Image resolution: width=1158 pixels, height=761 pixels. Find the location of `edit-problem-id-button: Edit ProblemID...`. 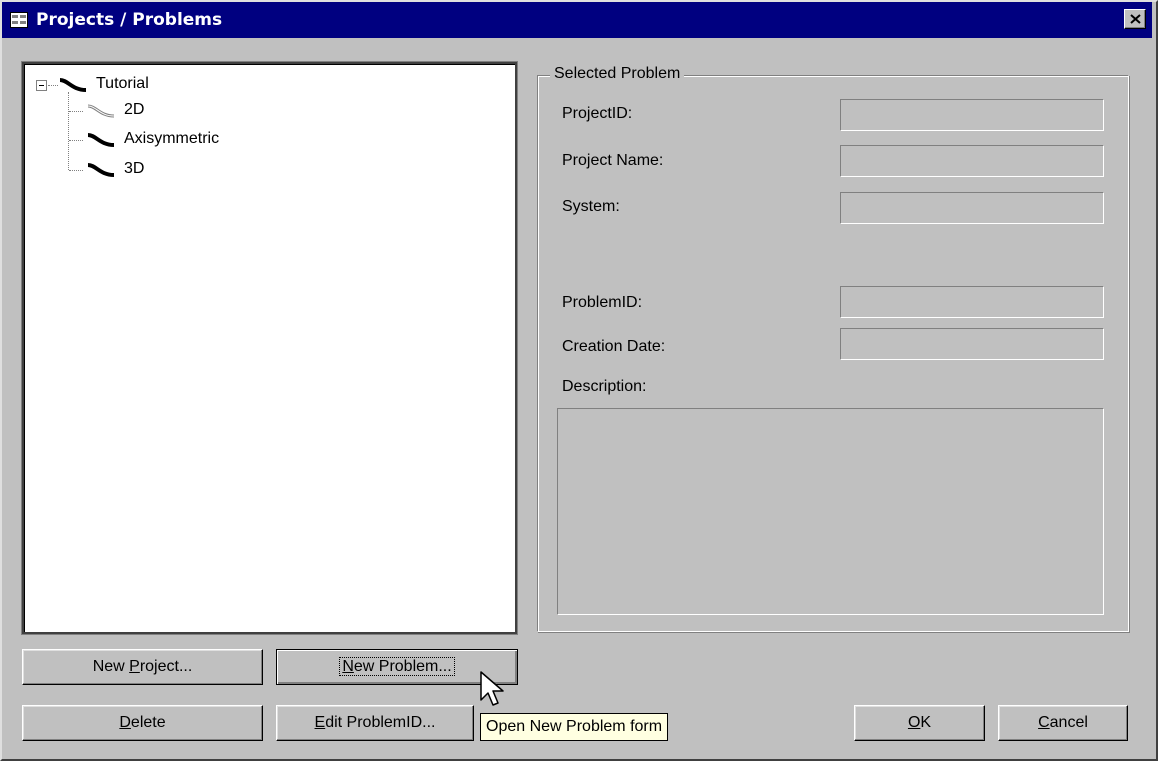

edit-problem-id-button: Edit ProblemID... is located at coordinates (375, 723).